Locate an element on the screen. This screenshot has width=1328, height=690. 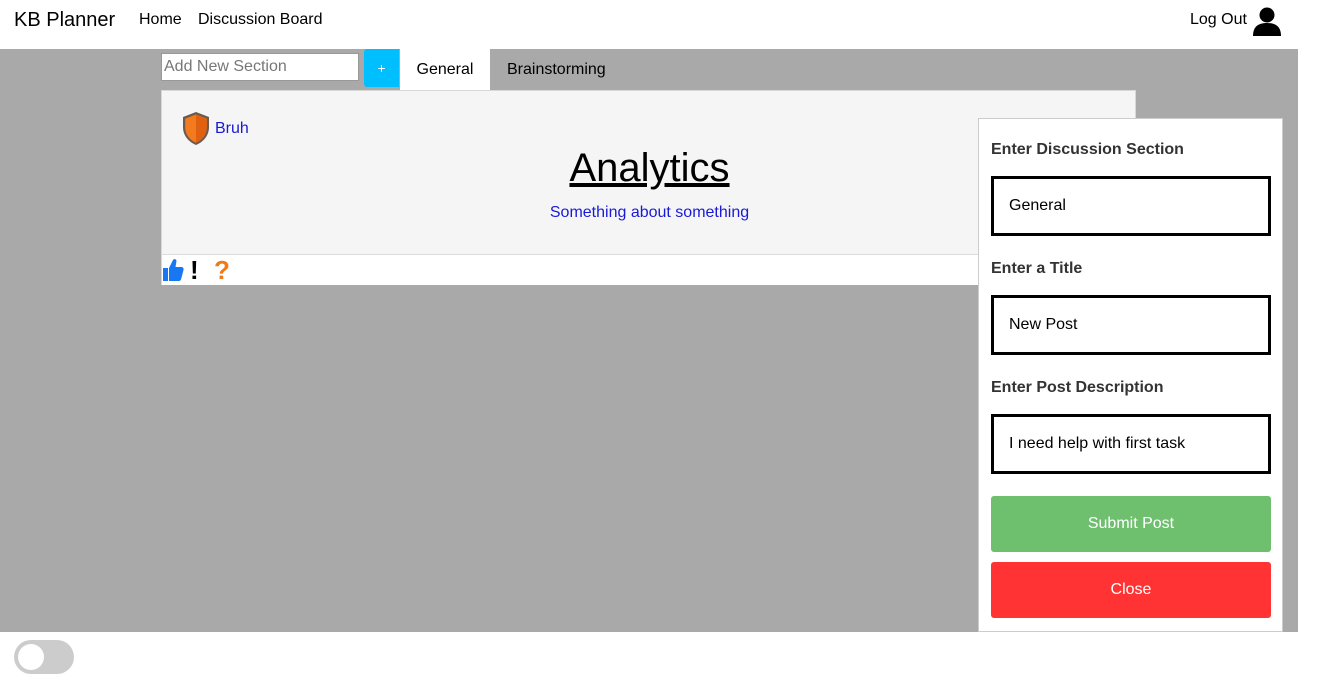
tab-general: General is located at coordinates (445, 69).